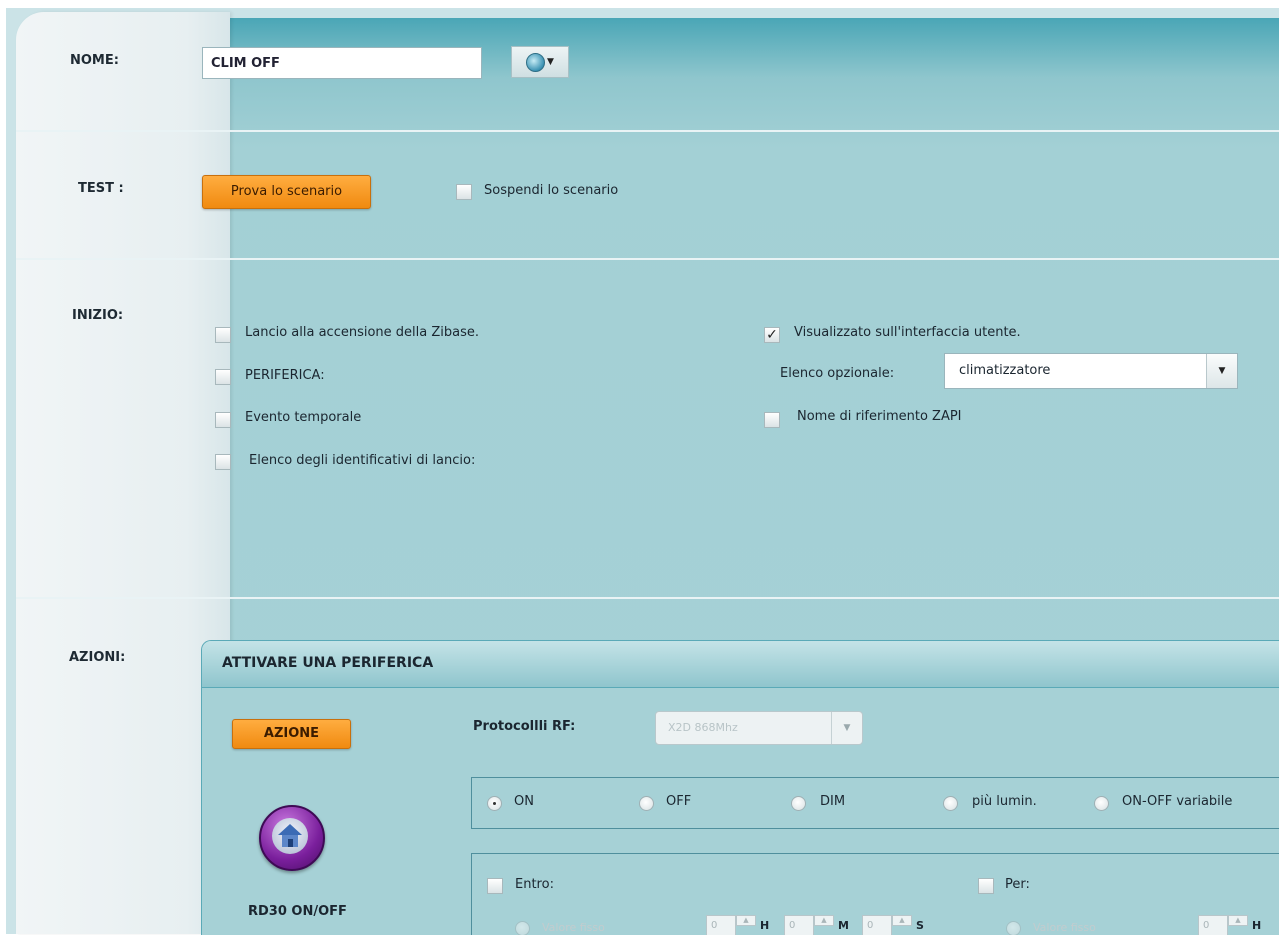  I want to click on action-button: AZIONE, so click(291, 734).